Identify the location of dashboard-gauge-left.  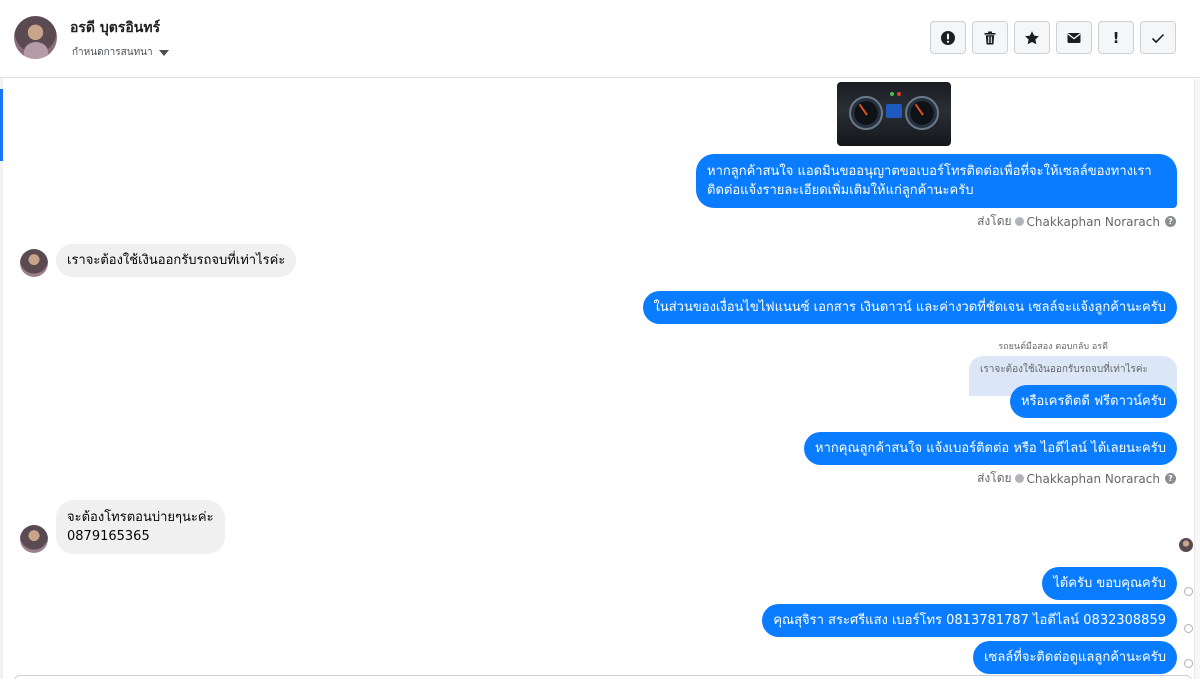
(866, 113).